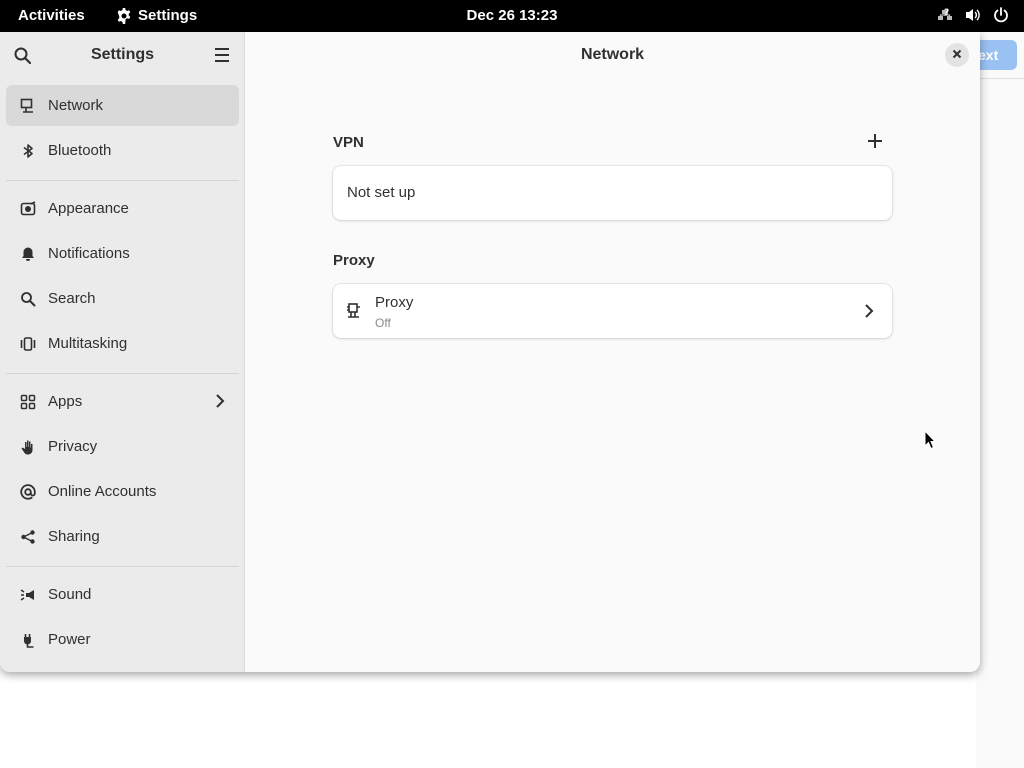 This screenshot has height=768, width=1024. I want to click on sidebar-title: Settings, so click(122, 54).